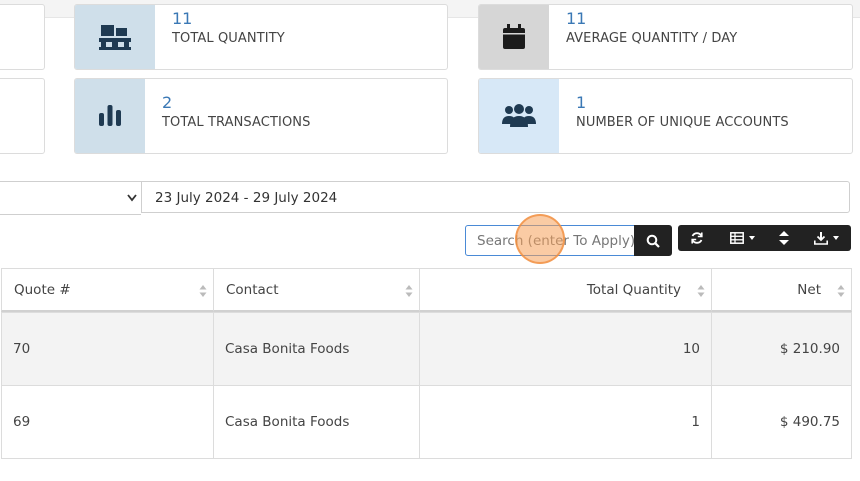 The image size is (860, 481). Describe the element at coordinates (70, 198) in the screenshot. I see `filter-select` at that location.